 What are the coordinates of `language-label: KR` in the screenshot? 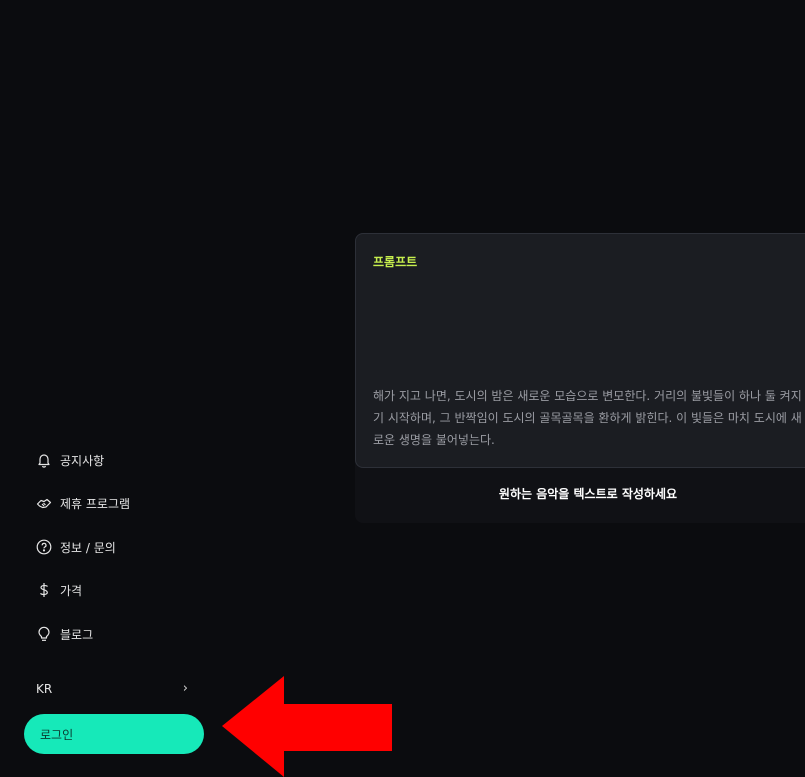 It's located at (44, 688).